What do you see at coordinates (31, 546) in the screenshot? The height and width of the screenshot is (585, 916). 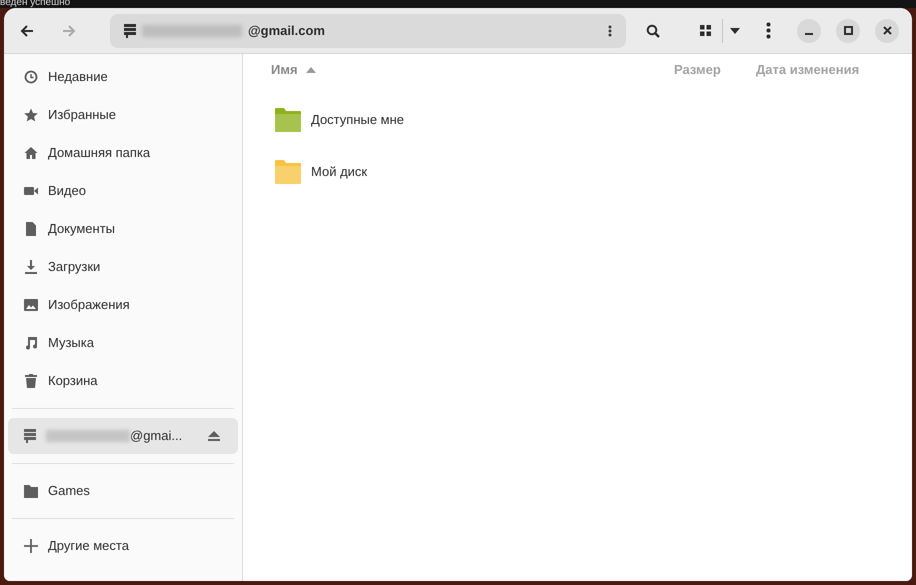 I see `plus-icon` at bounding box center [31, 546].